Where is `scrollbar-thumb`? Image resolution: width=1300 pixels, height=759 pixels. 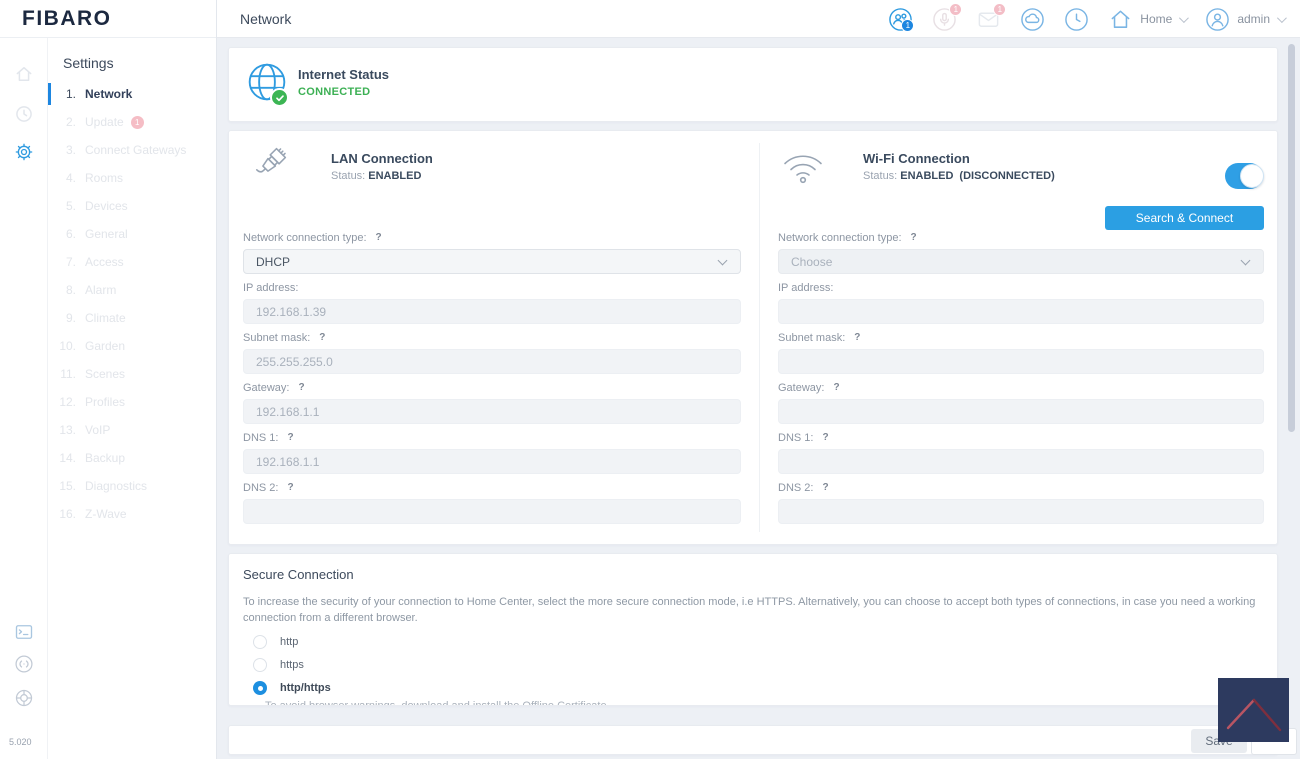
scrollbar-thumb is located at coordinates (1291, 238).